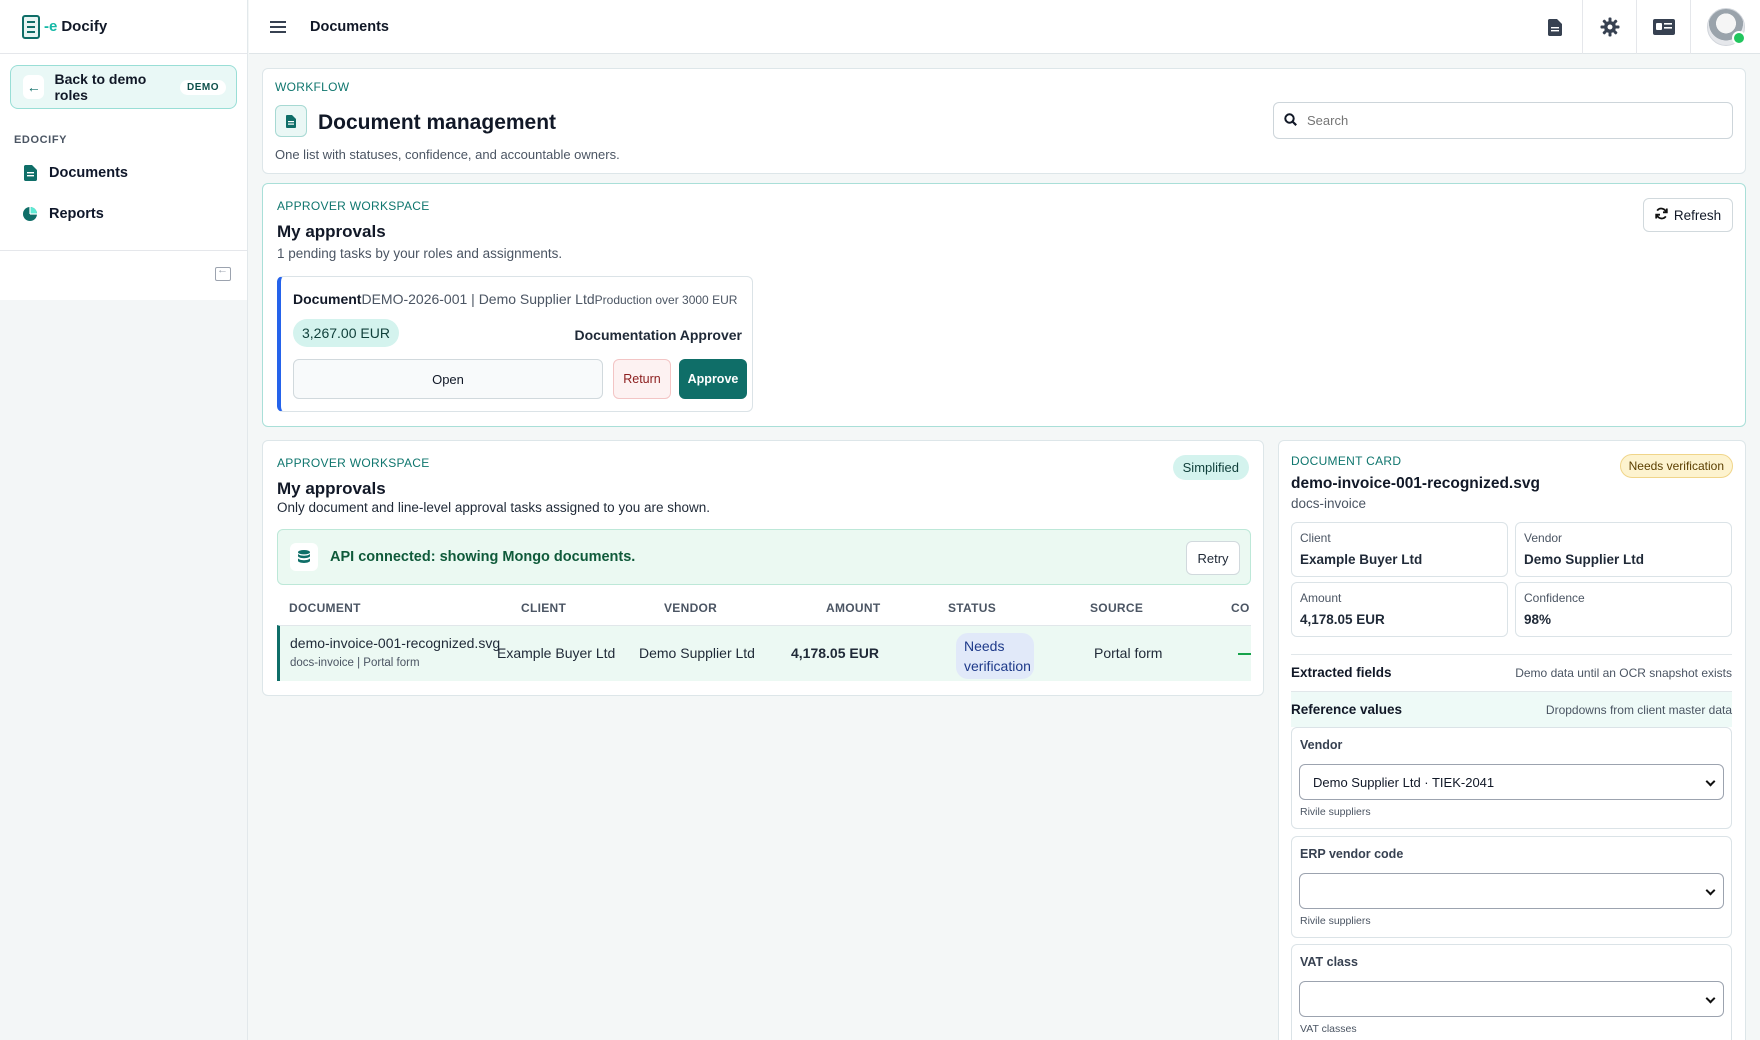 This screenshot has height=1040, width=1760. Describe the element at coordinates (331, 488) in the screenshot. I see `list-title: My approvals` at that location.